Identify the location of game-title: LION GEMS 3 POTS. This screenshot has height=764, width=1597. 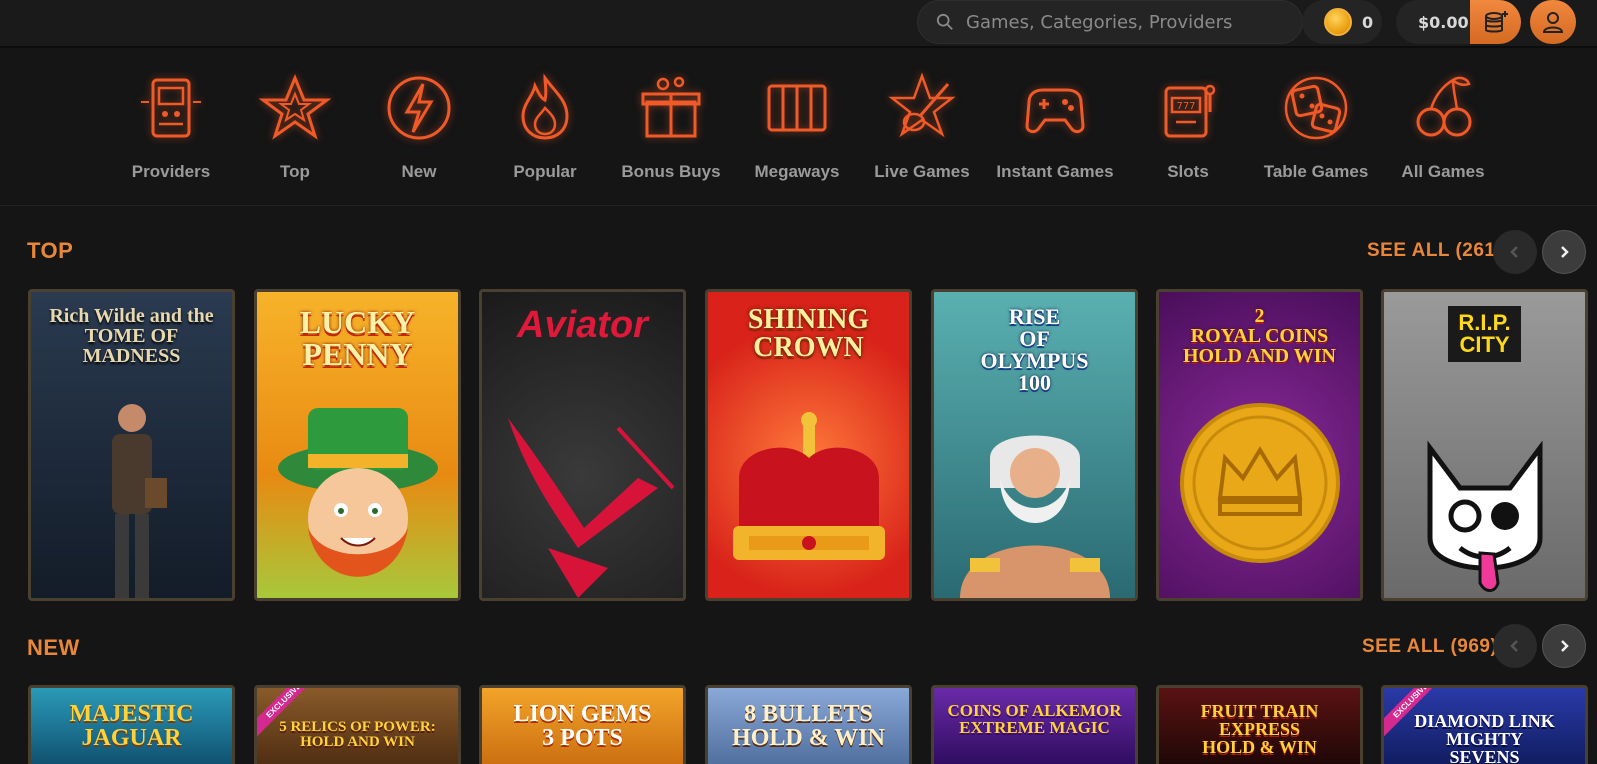
(582, 726).